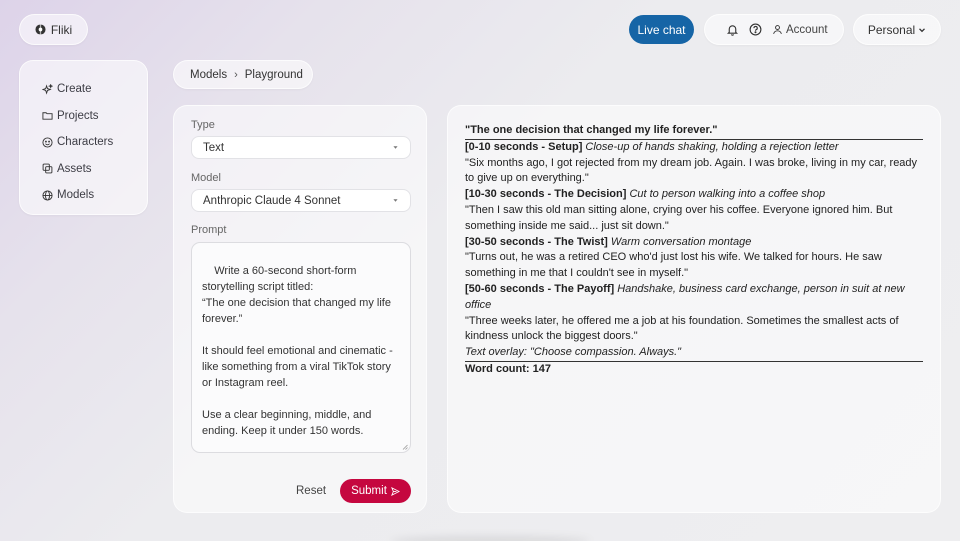  I want to click on help-icon, so click(755, 29).